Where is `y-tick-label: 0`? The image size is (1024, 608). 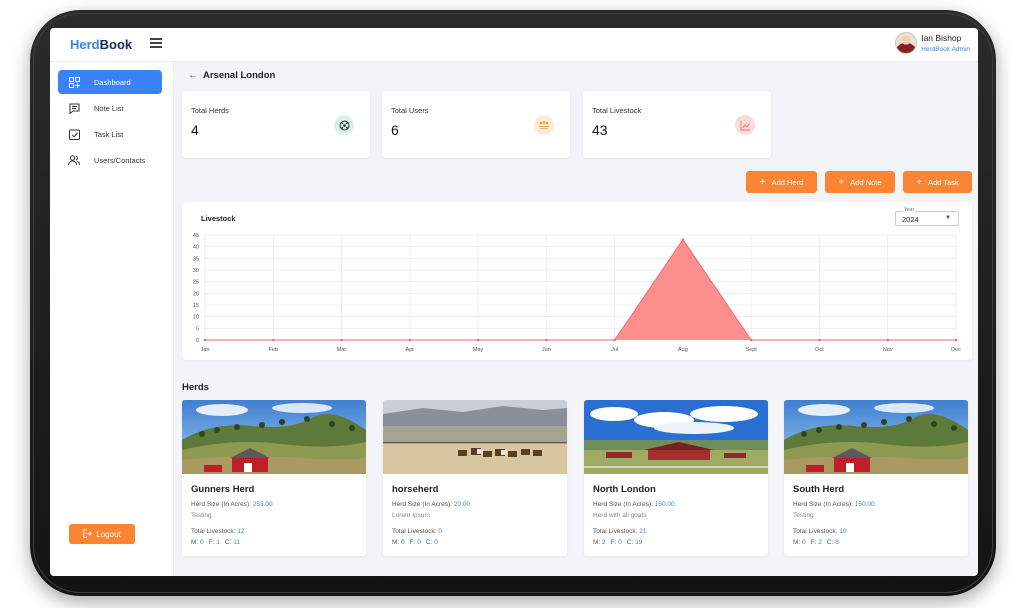 y-tick-label: 0 is located at coordinates (197, 341).